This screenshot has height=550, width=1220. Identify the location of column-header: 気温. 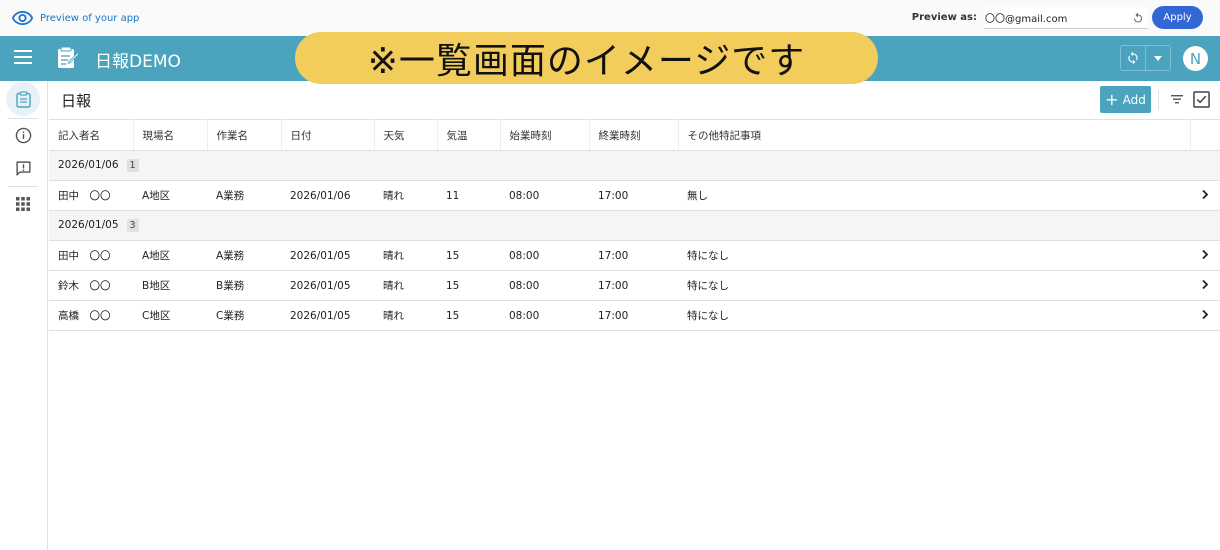
(469, 135).